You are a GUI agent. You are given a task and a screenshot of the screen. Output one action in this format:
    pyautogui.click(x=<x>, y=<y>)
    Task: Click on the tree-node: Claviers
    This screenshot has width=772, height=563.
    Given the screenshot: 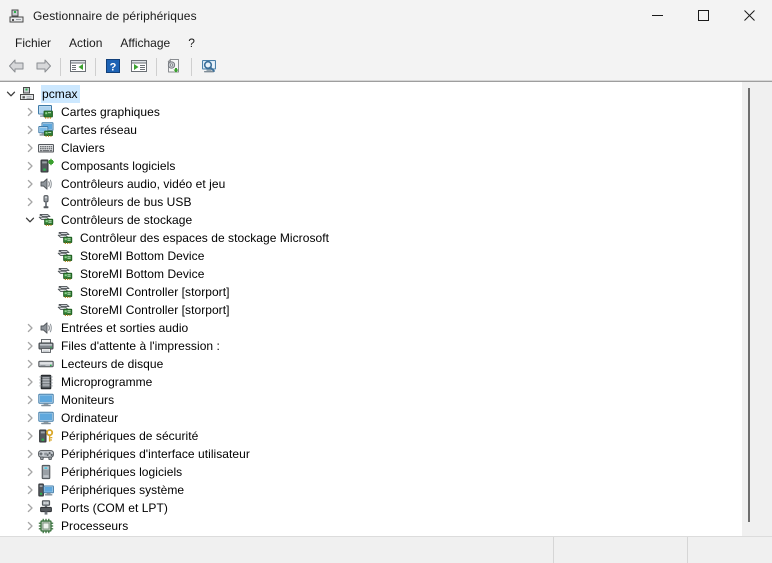 What is the action you would take?
    pyautogui.click(x=386, y=148)
    